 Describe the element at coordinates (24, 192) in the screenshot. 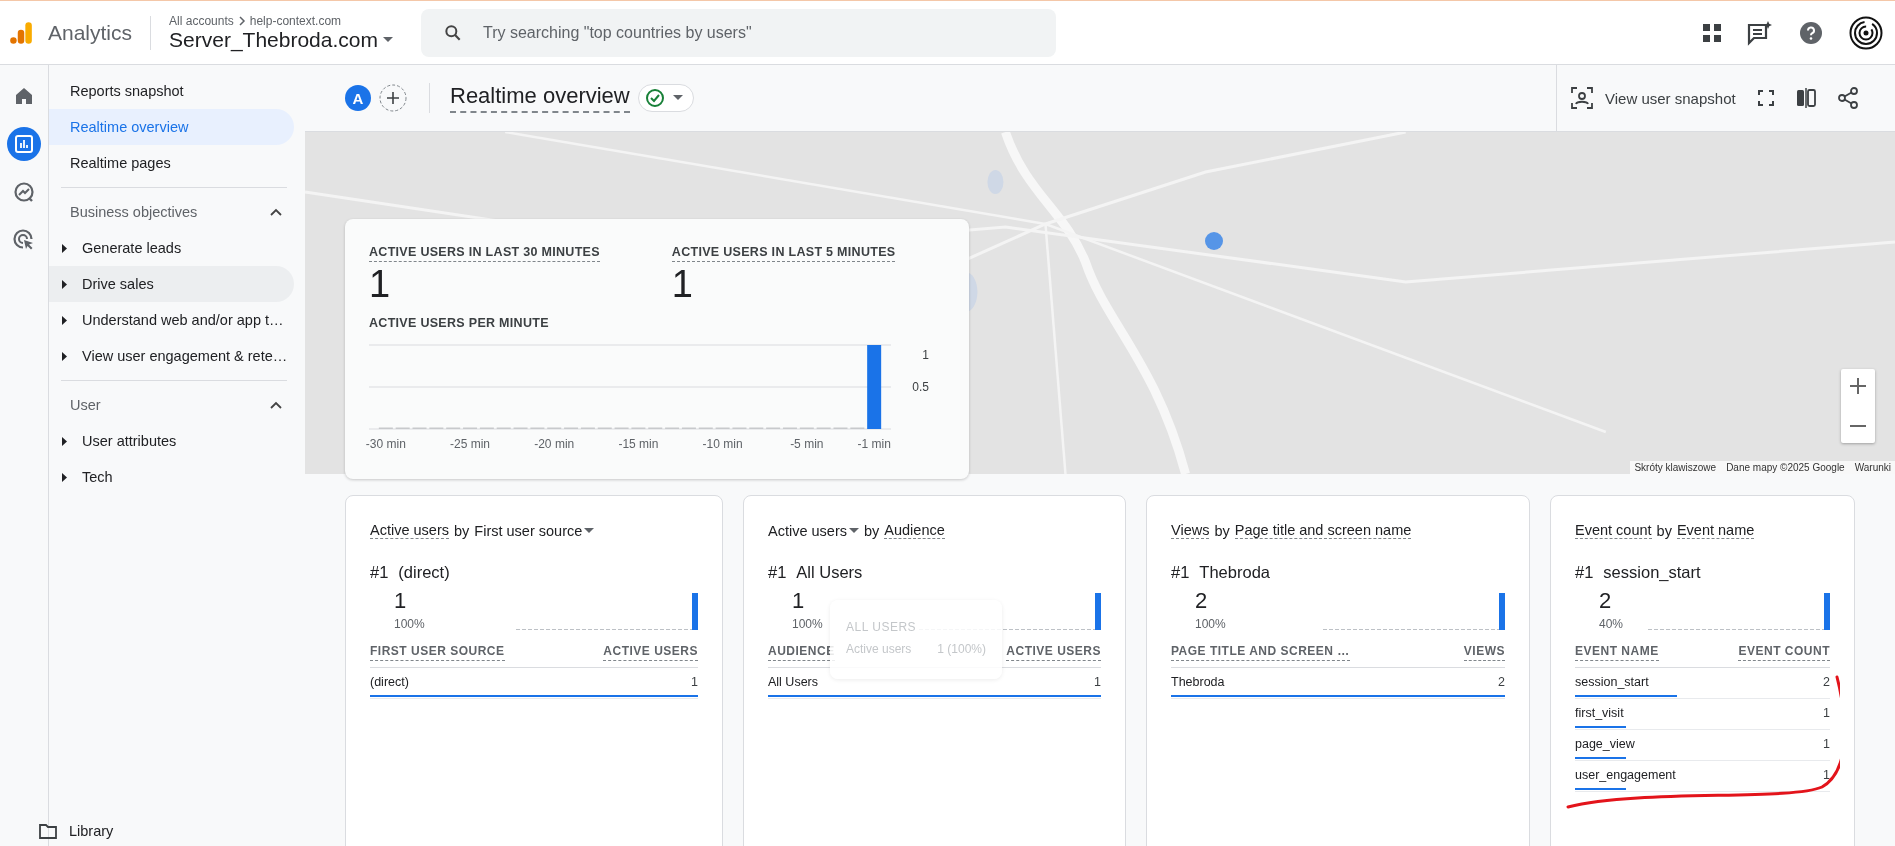

I see `trend-magnifier-icon` at that location.